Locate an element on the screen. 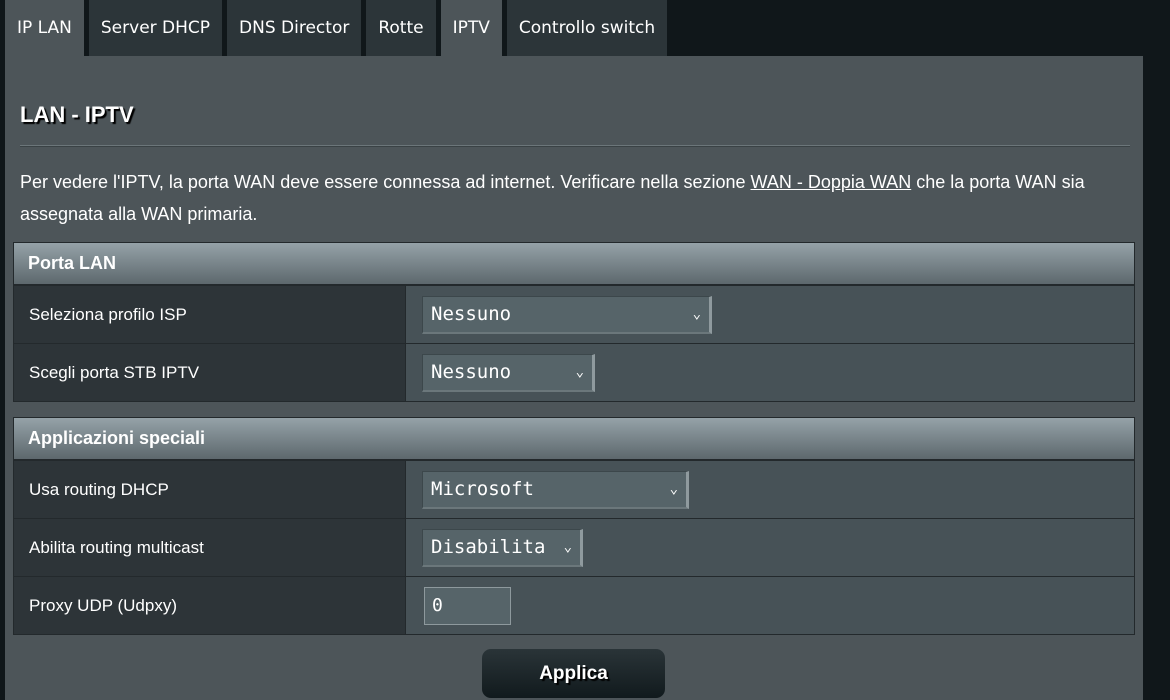 This screenshot has height=700, width=1170. tab-dns-director: DNS Director is located at coordinates (294, 28).